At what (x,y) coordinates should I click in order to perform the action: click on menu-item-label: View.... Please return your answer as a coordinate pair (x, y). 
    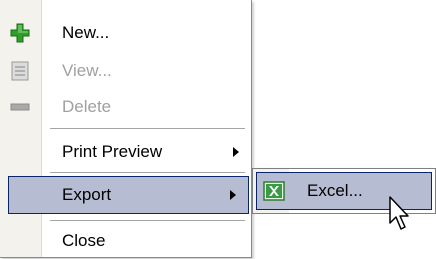
    Looking at the image, I should click on (87, 70).